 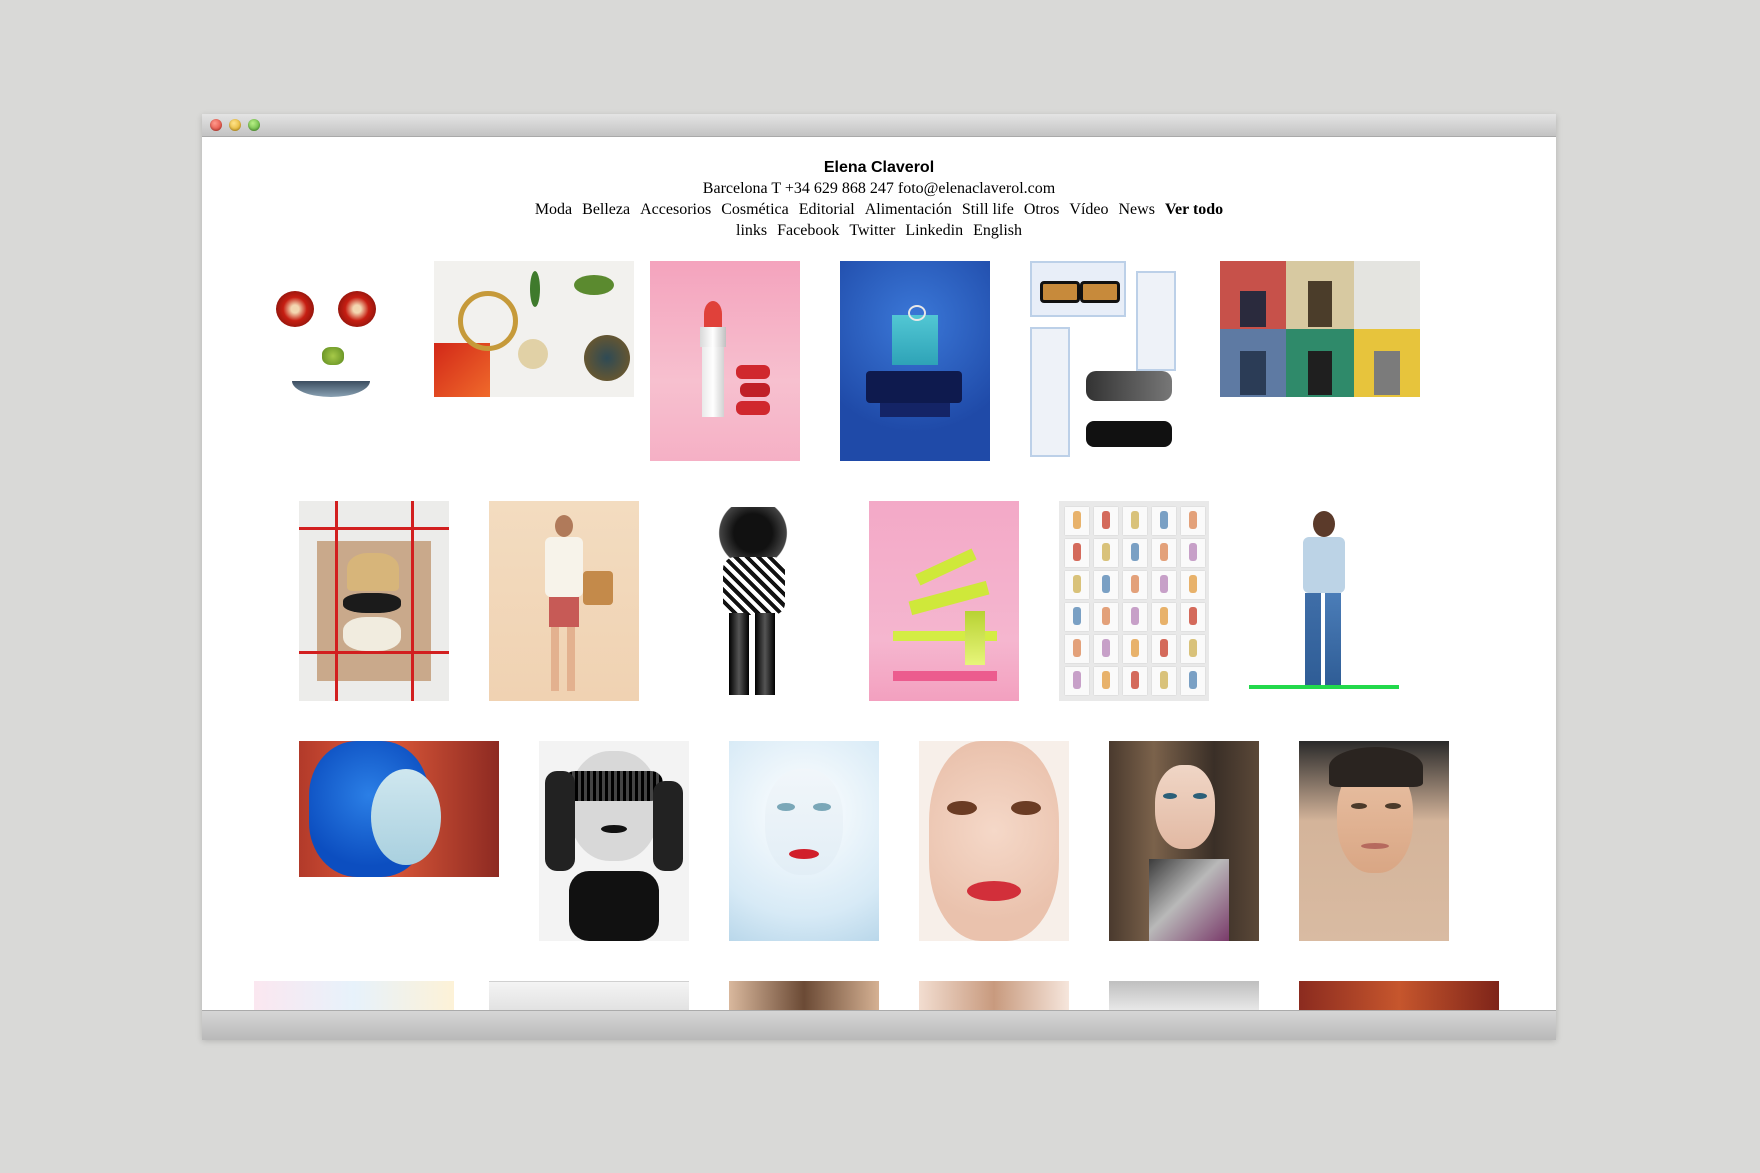 What do you see at coordinates (675, 209) in the screenshot?
I see `nav-accesorios: Accesorios` at bounding box center [675, 209].